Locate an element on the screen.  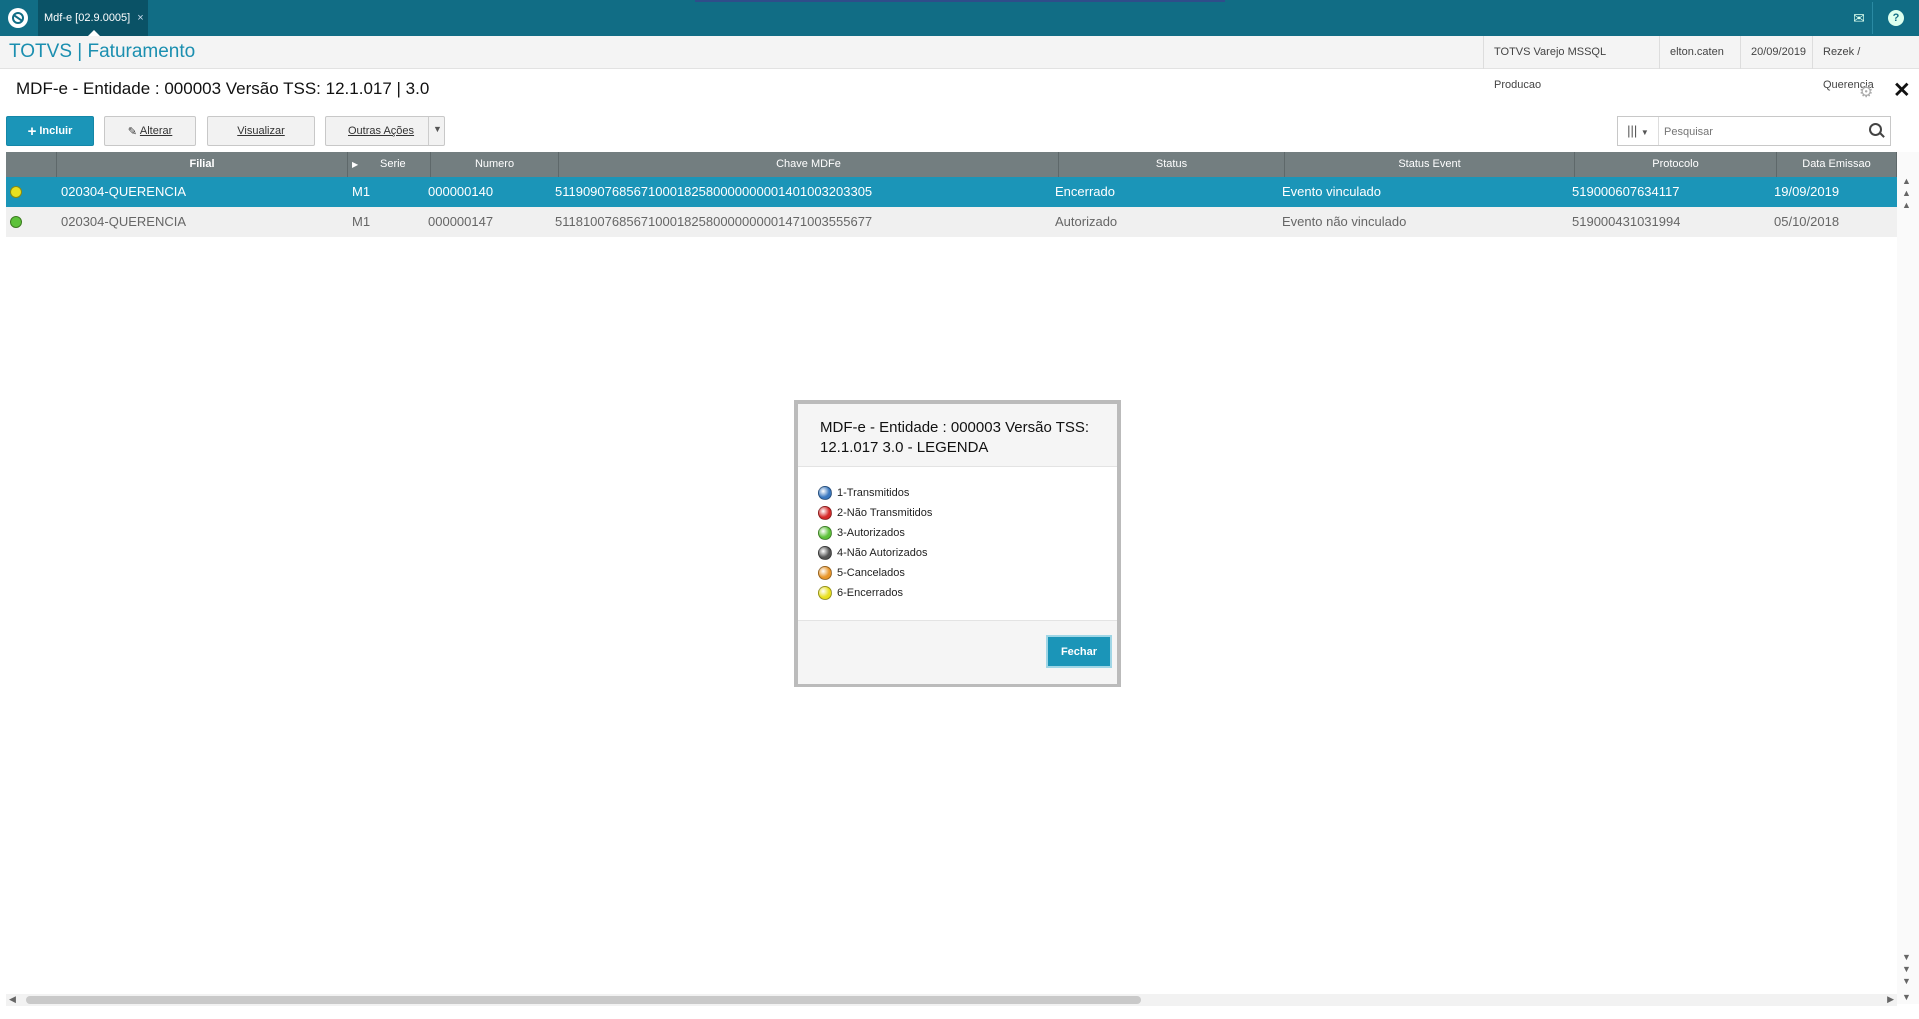
scroll-up-icon: ▲ is located at coordinates (1906, 193).